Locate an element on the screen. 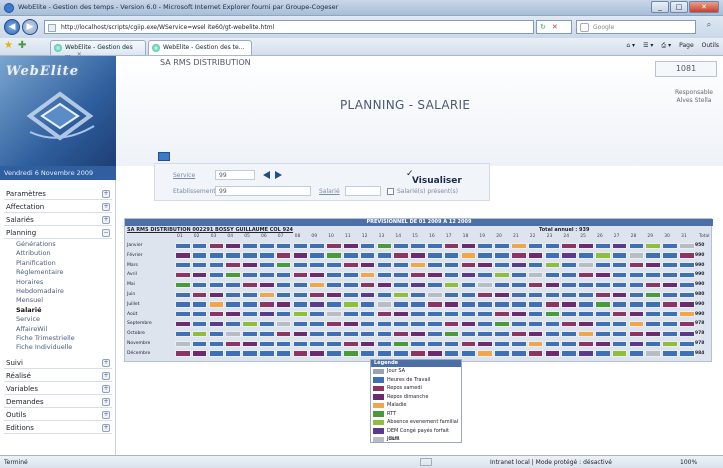 Image resolution: width=723 pixels, height=468 pixels. zoom-level: 100% is located at coordinates (688, 462).